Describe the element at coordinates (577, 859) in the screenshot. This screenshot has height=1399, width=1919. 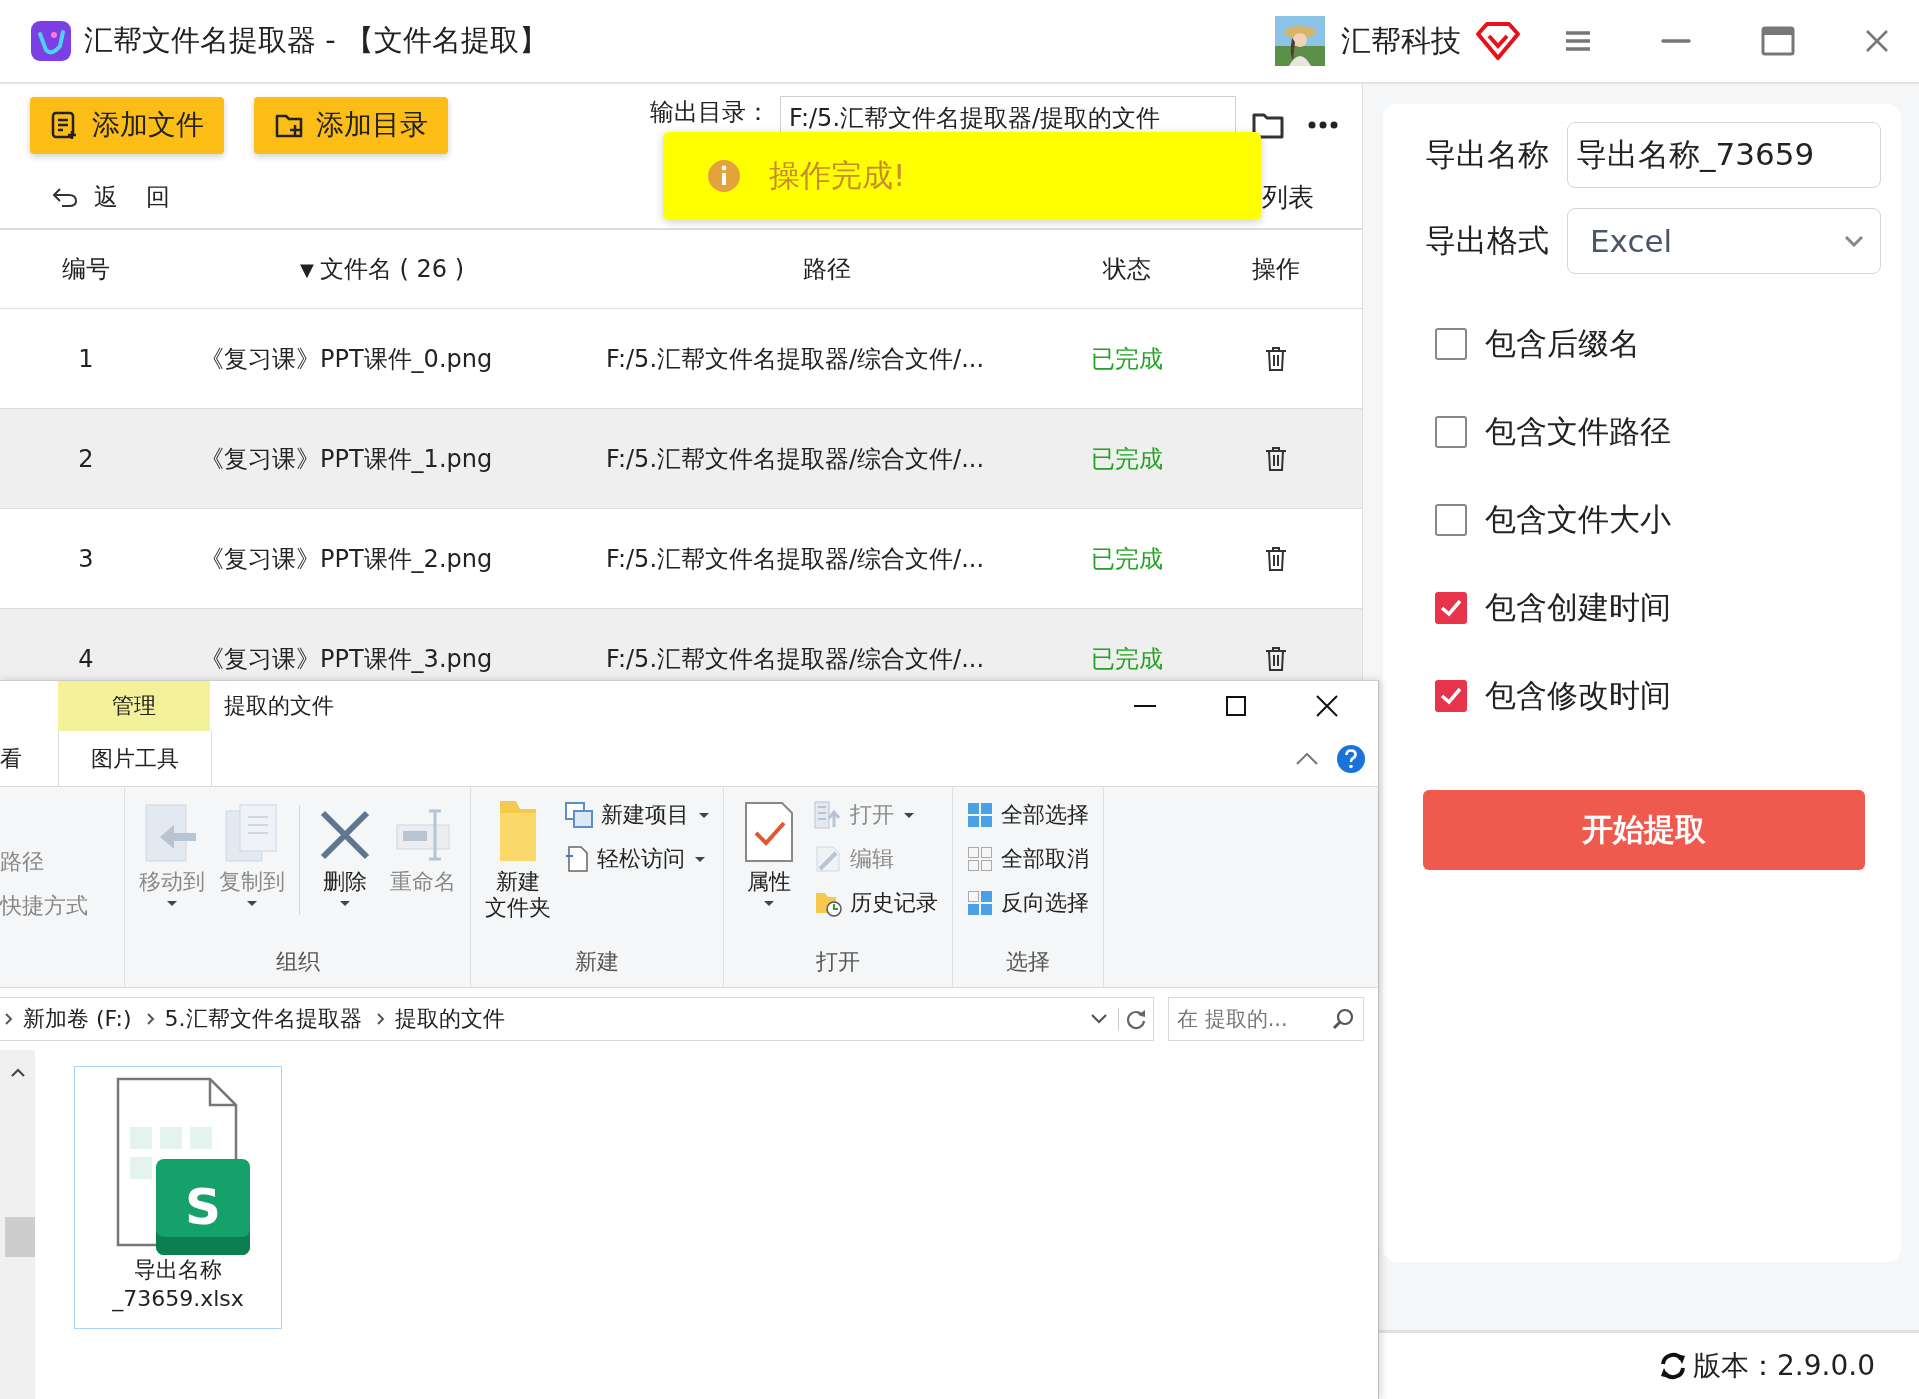
I see `page-icon` at that location.